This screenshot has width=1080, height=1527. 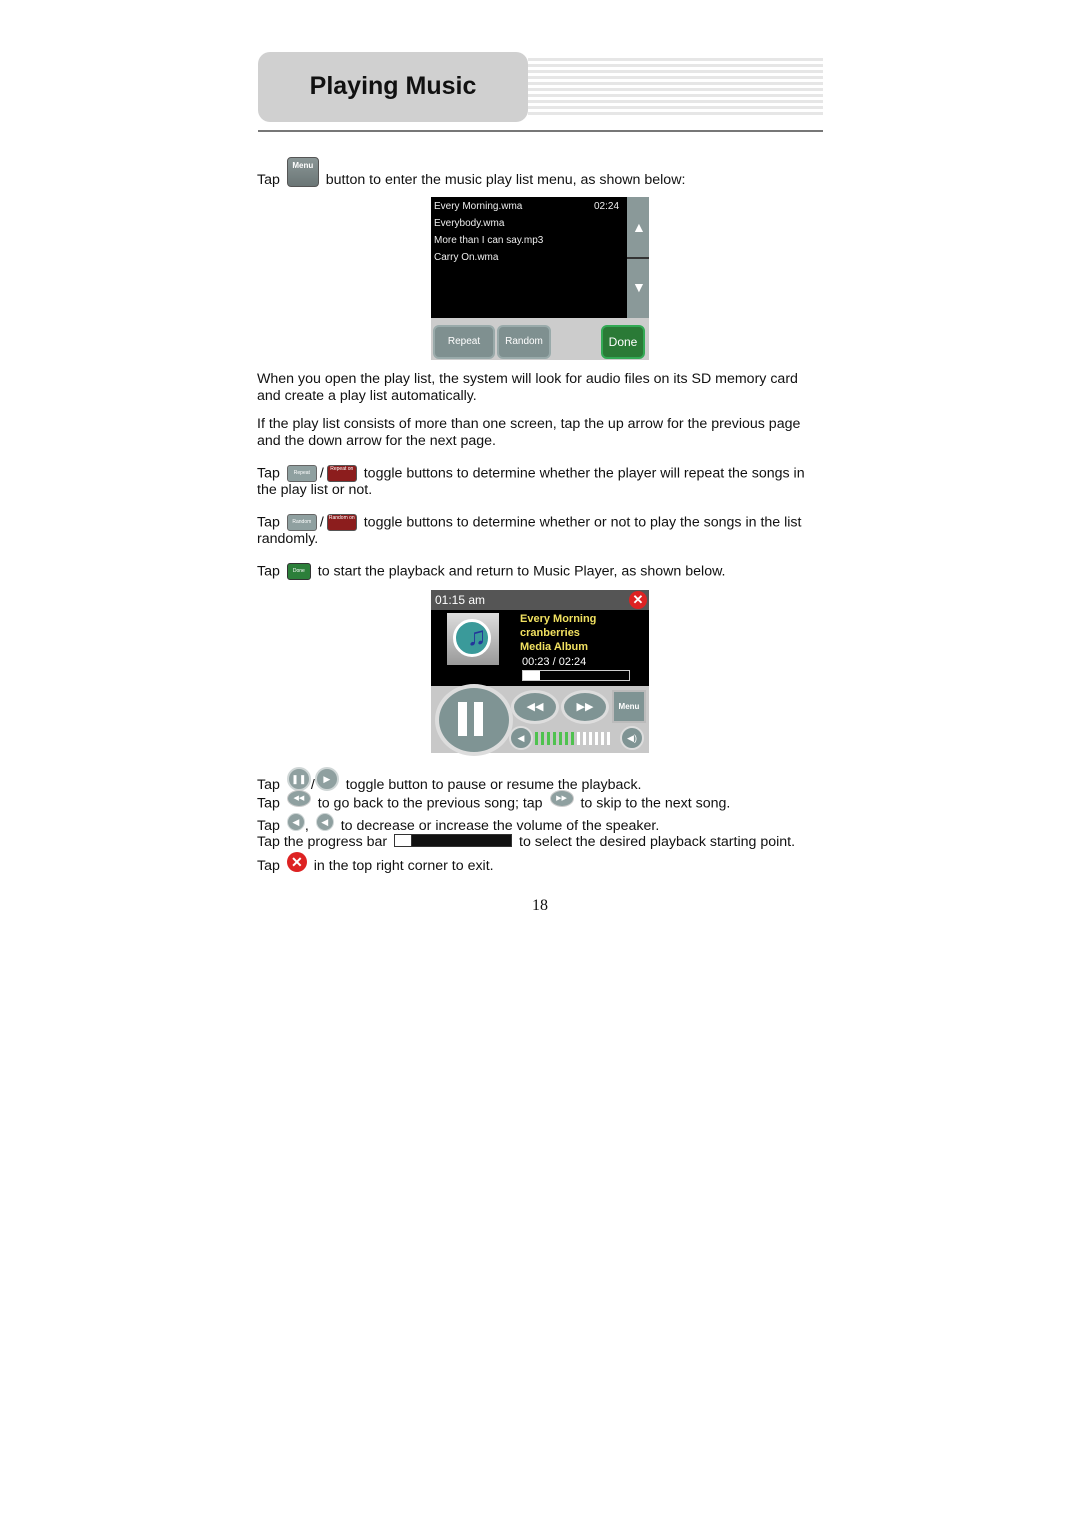 I want to click on scroll-divider, so click(x=638, y=258).